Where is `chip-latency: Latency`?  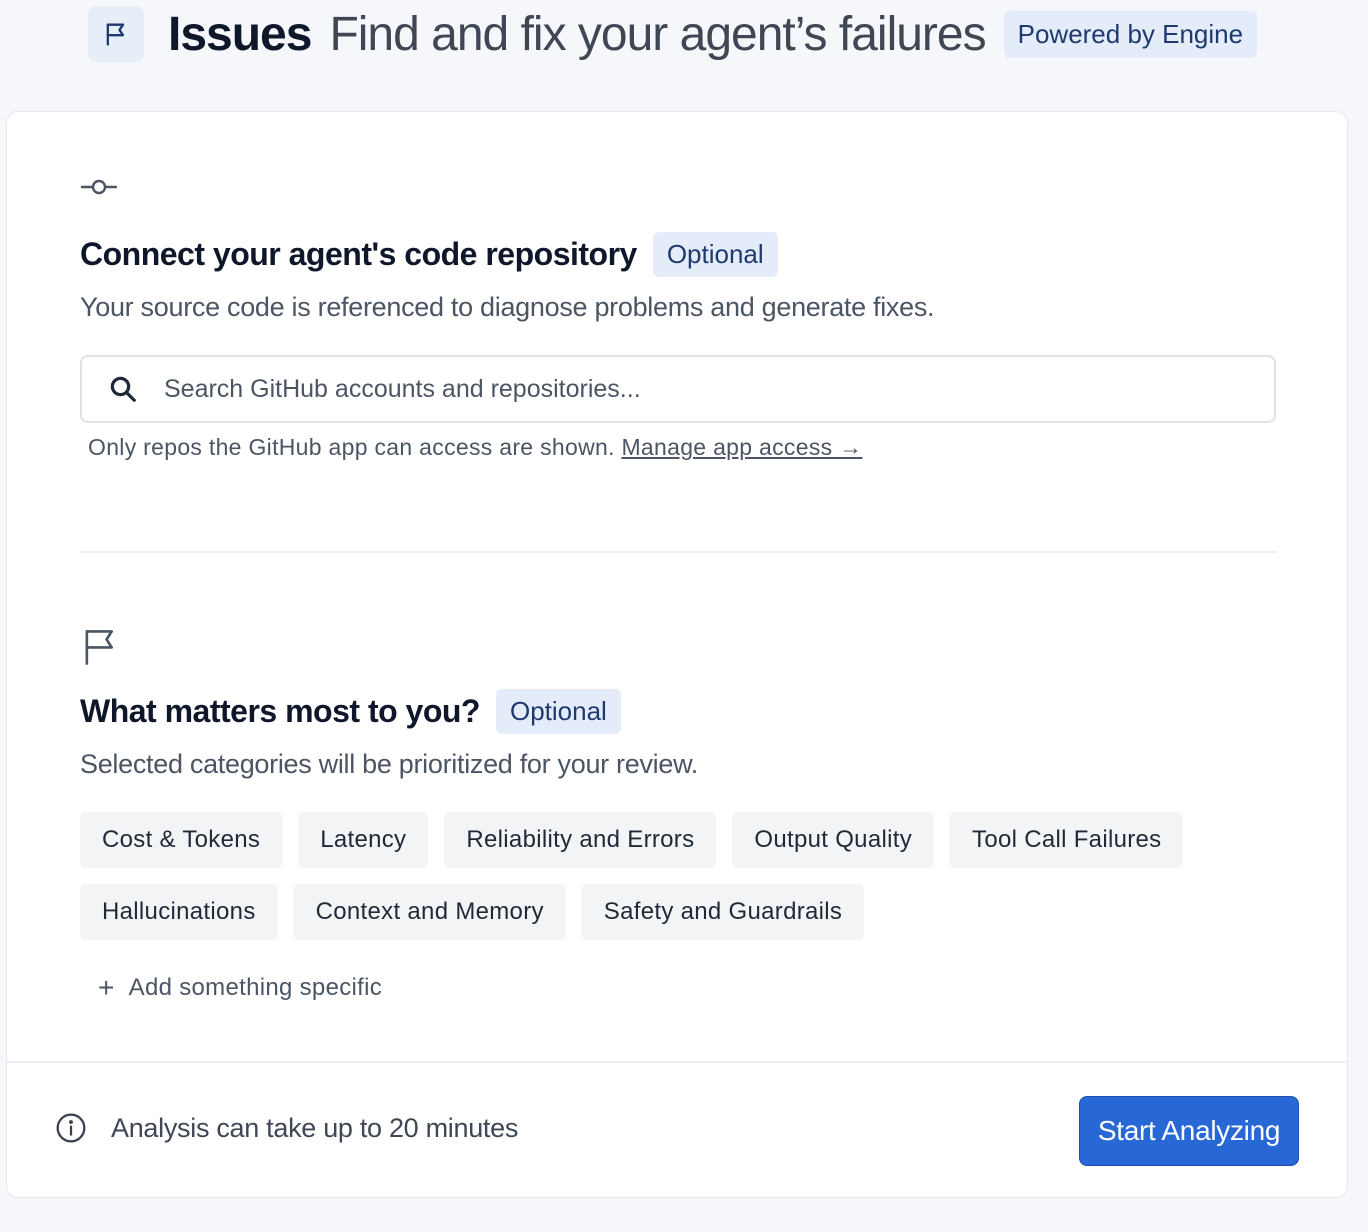 chip-latency: Latency is located at coordinates (363, 840).